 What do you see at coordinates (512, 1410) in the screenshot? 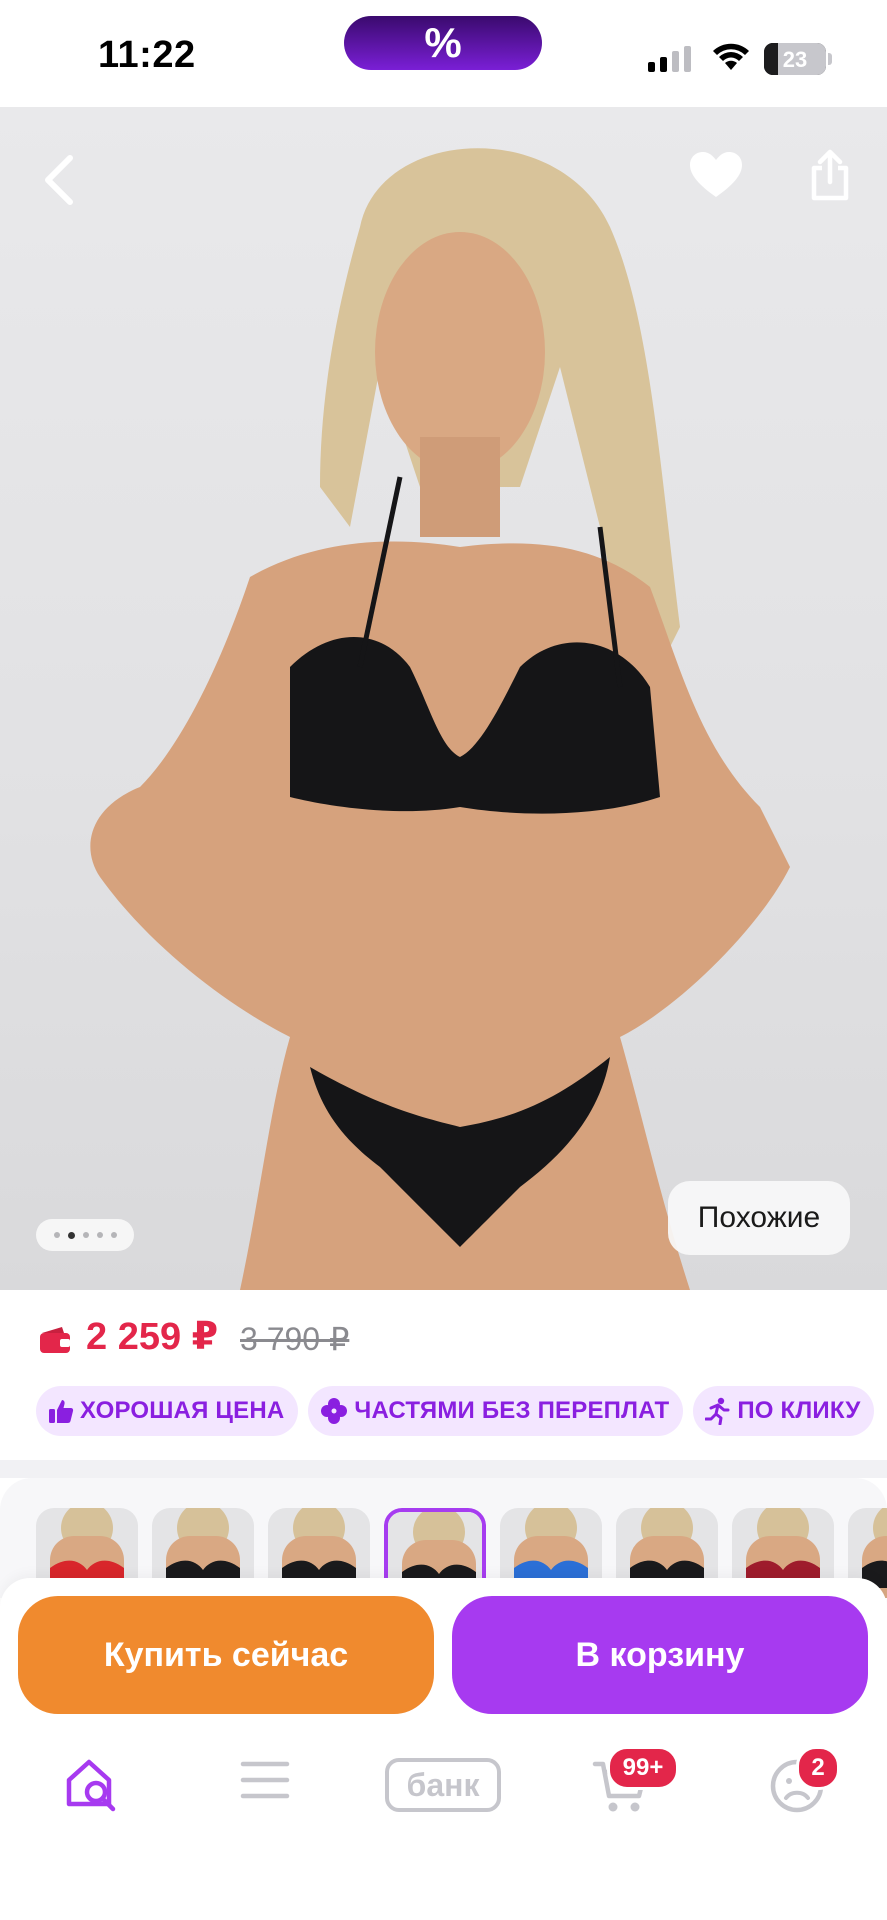
I see `chip-label: ЧАСТЯМИ БЕЗ ПЕРЕПЛАТ` at bounding box center [512, 1410].